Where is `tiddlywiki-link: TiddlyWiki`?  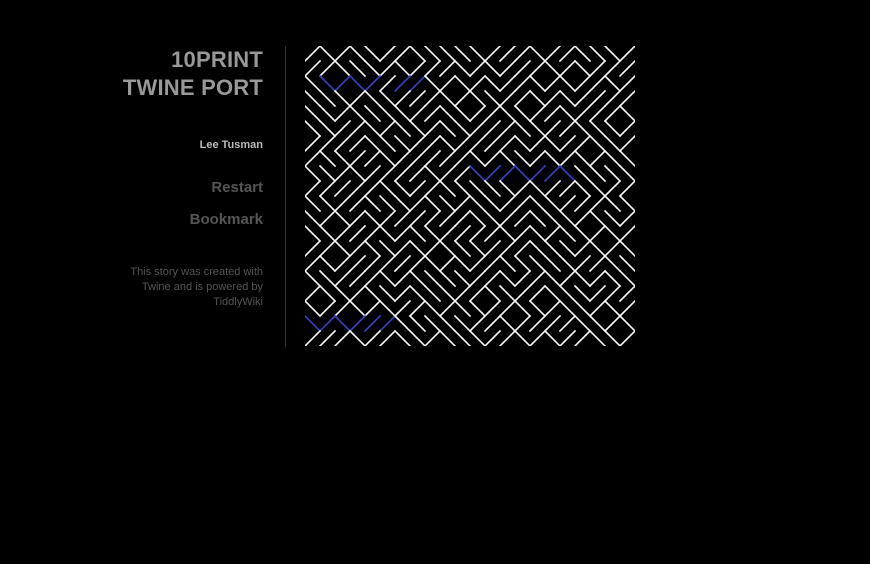
tiddlywiki-link: TiddlyWiki is located at coordinates (238, 302).